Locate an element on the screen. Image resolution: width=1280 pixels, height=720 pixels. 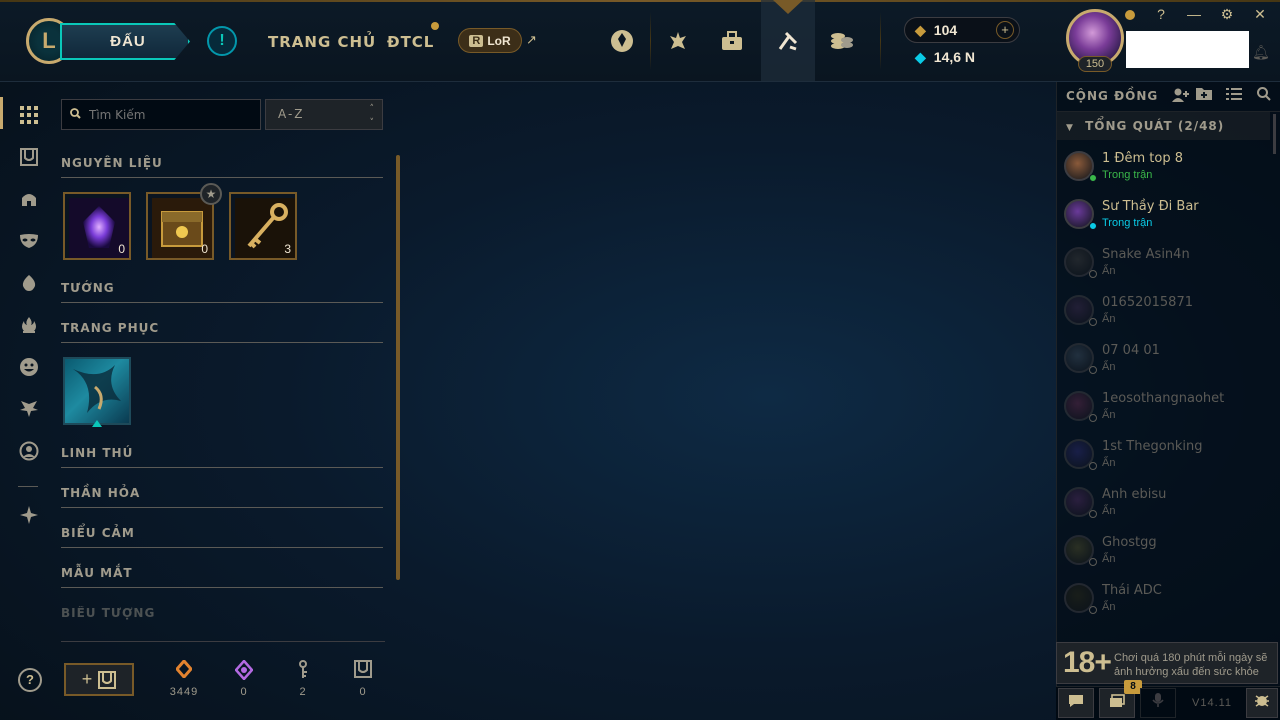
chat-icon is located at coordinates (1076, 703).